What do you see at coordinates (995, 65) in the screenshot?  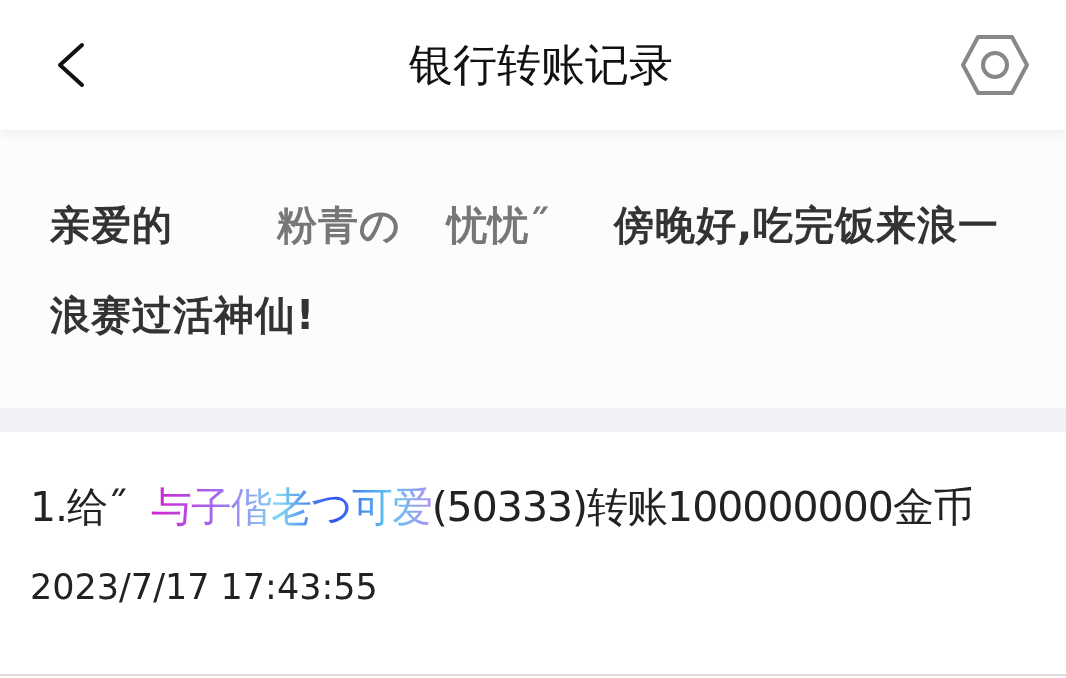 I see `settings-icon` at bounding box center [995, 65].